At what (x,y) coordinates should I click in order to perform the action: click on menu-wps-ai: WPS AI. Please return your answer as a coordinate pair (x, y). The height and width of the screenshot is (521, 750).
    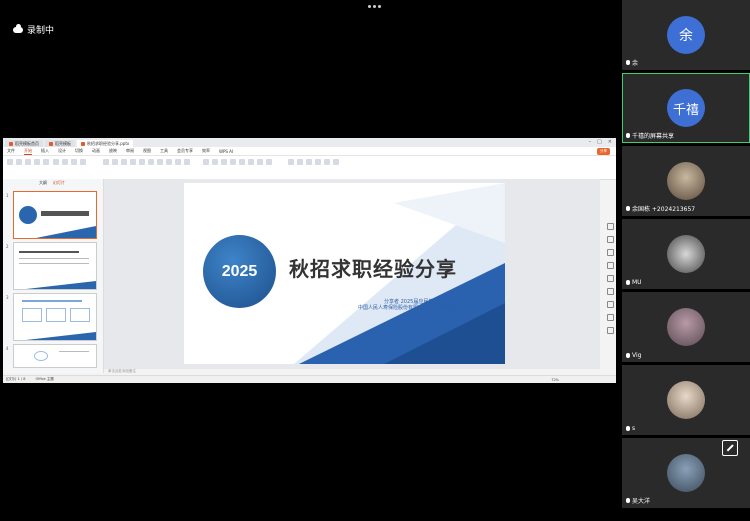
    Looking at the image, I should click on (226, 151).